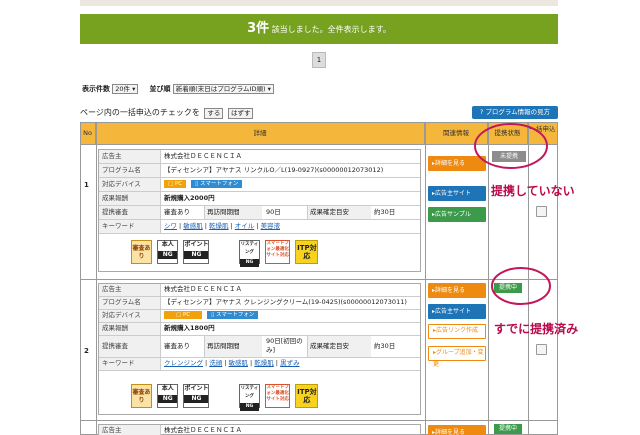  Describe the element at coordinates (508, 429) in the screenshot. I see `status-badge: 提携中` at that location.